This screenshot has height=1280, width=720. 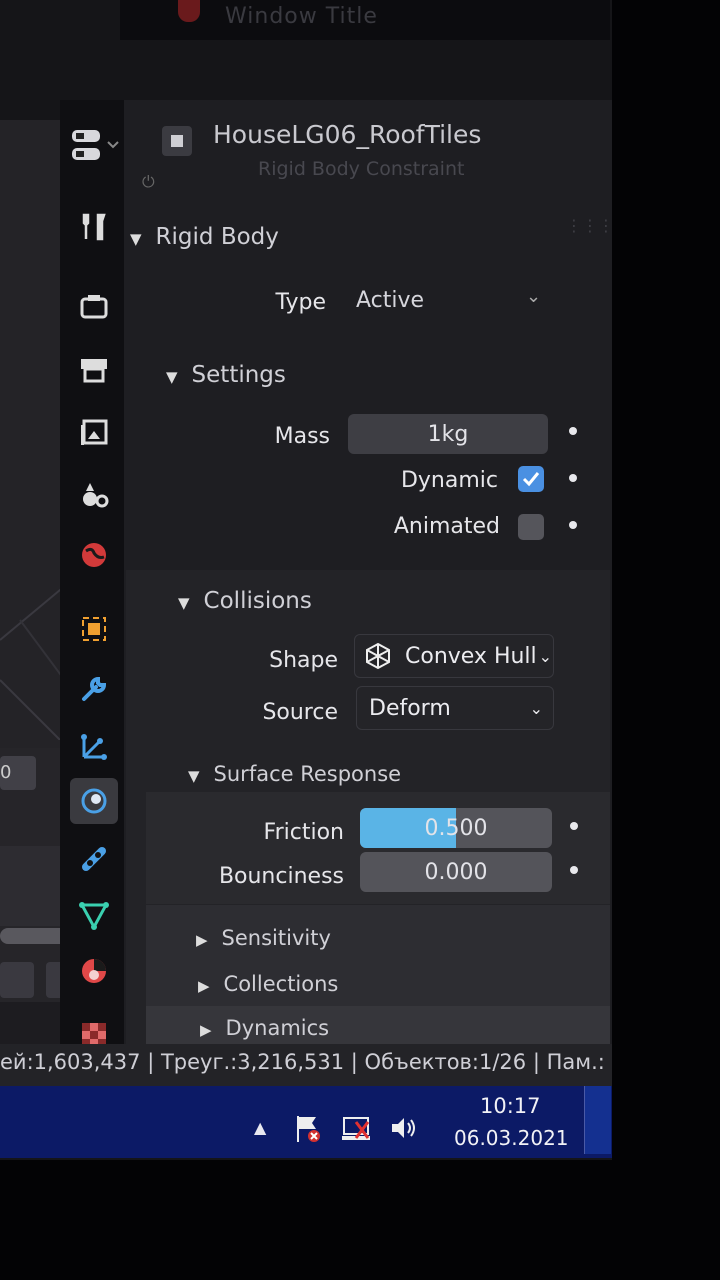 What do you see at coordinates (17, 980) in the screenshot?
I see `left-arrow-button` at bounding box center [17, 980].